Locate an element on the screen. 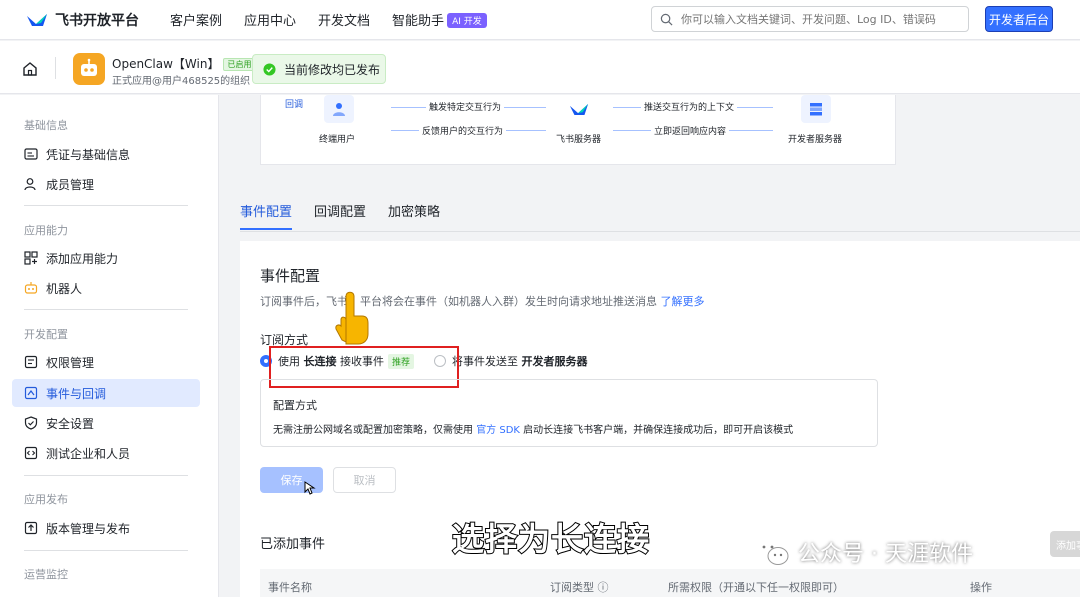 Image resolution: width=1080 pixels, height=597 pixels. video-subtitle: 选择为长连接 is located at coordinates (551, 539).